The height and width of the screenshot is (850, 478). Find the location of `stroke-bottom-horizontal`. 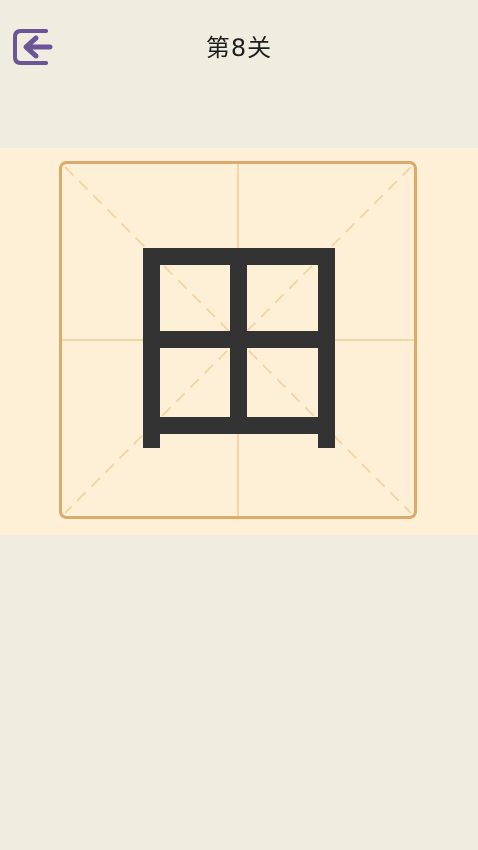

stroke-bottom-horizontal is located at coordinates (239, 425).